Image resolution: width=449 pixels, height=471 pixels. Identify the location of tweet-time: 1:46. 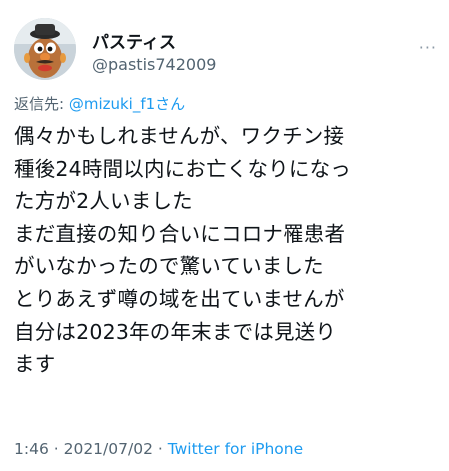
(31, 449).